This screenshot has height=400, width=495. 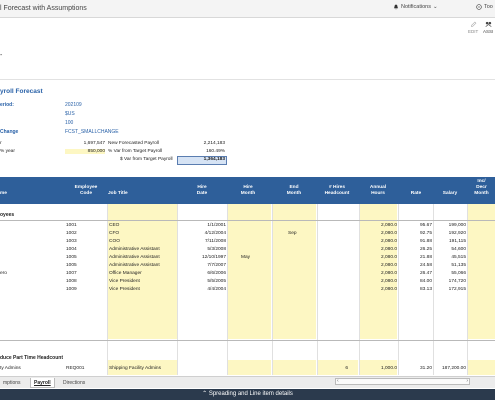 What do you see at coordinates (86, 191) in the screenshot?
I see `col-header-employee-code: Employee Code` at bounding box center [86, 191].